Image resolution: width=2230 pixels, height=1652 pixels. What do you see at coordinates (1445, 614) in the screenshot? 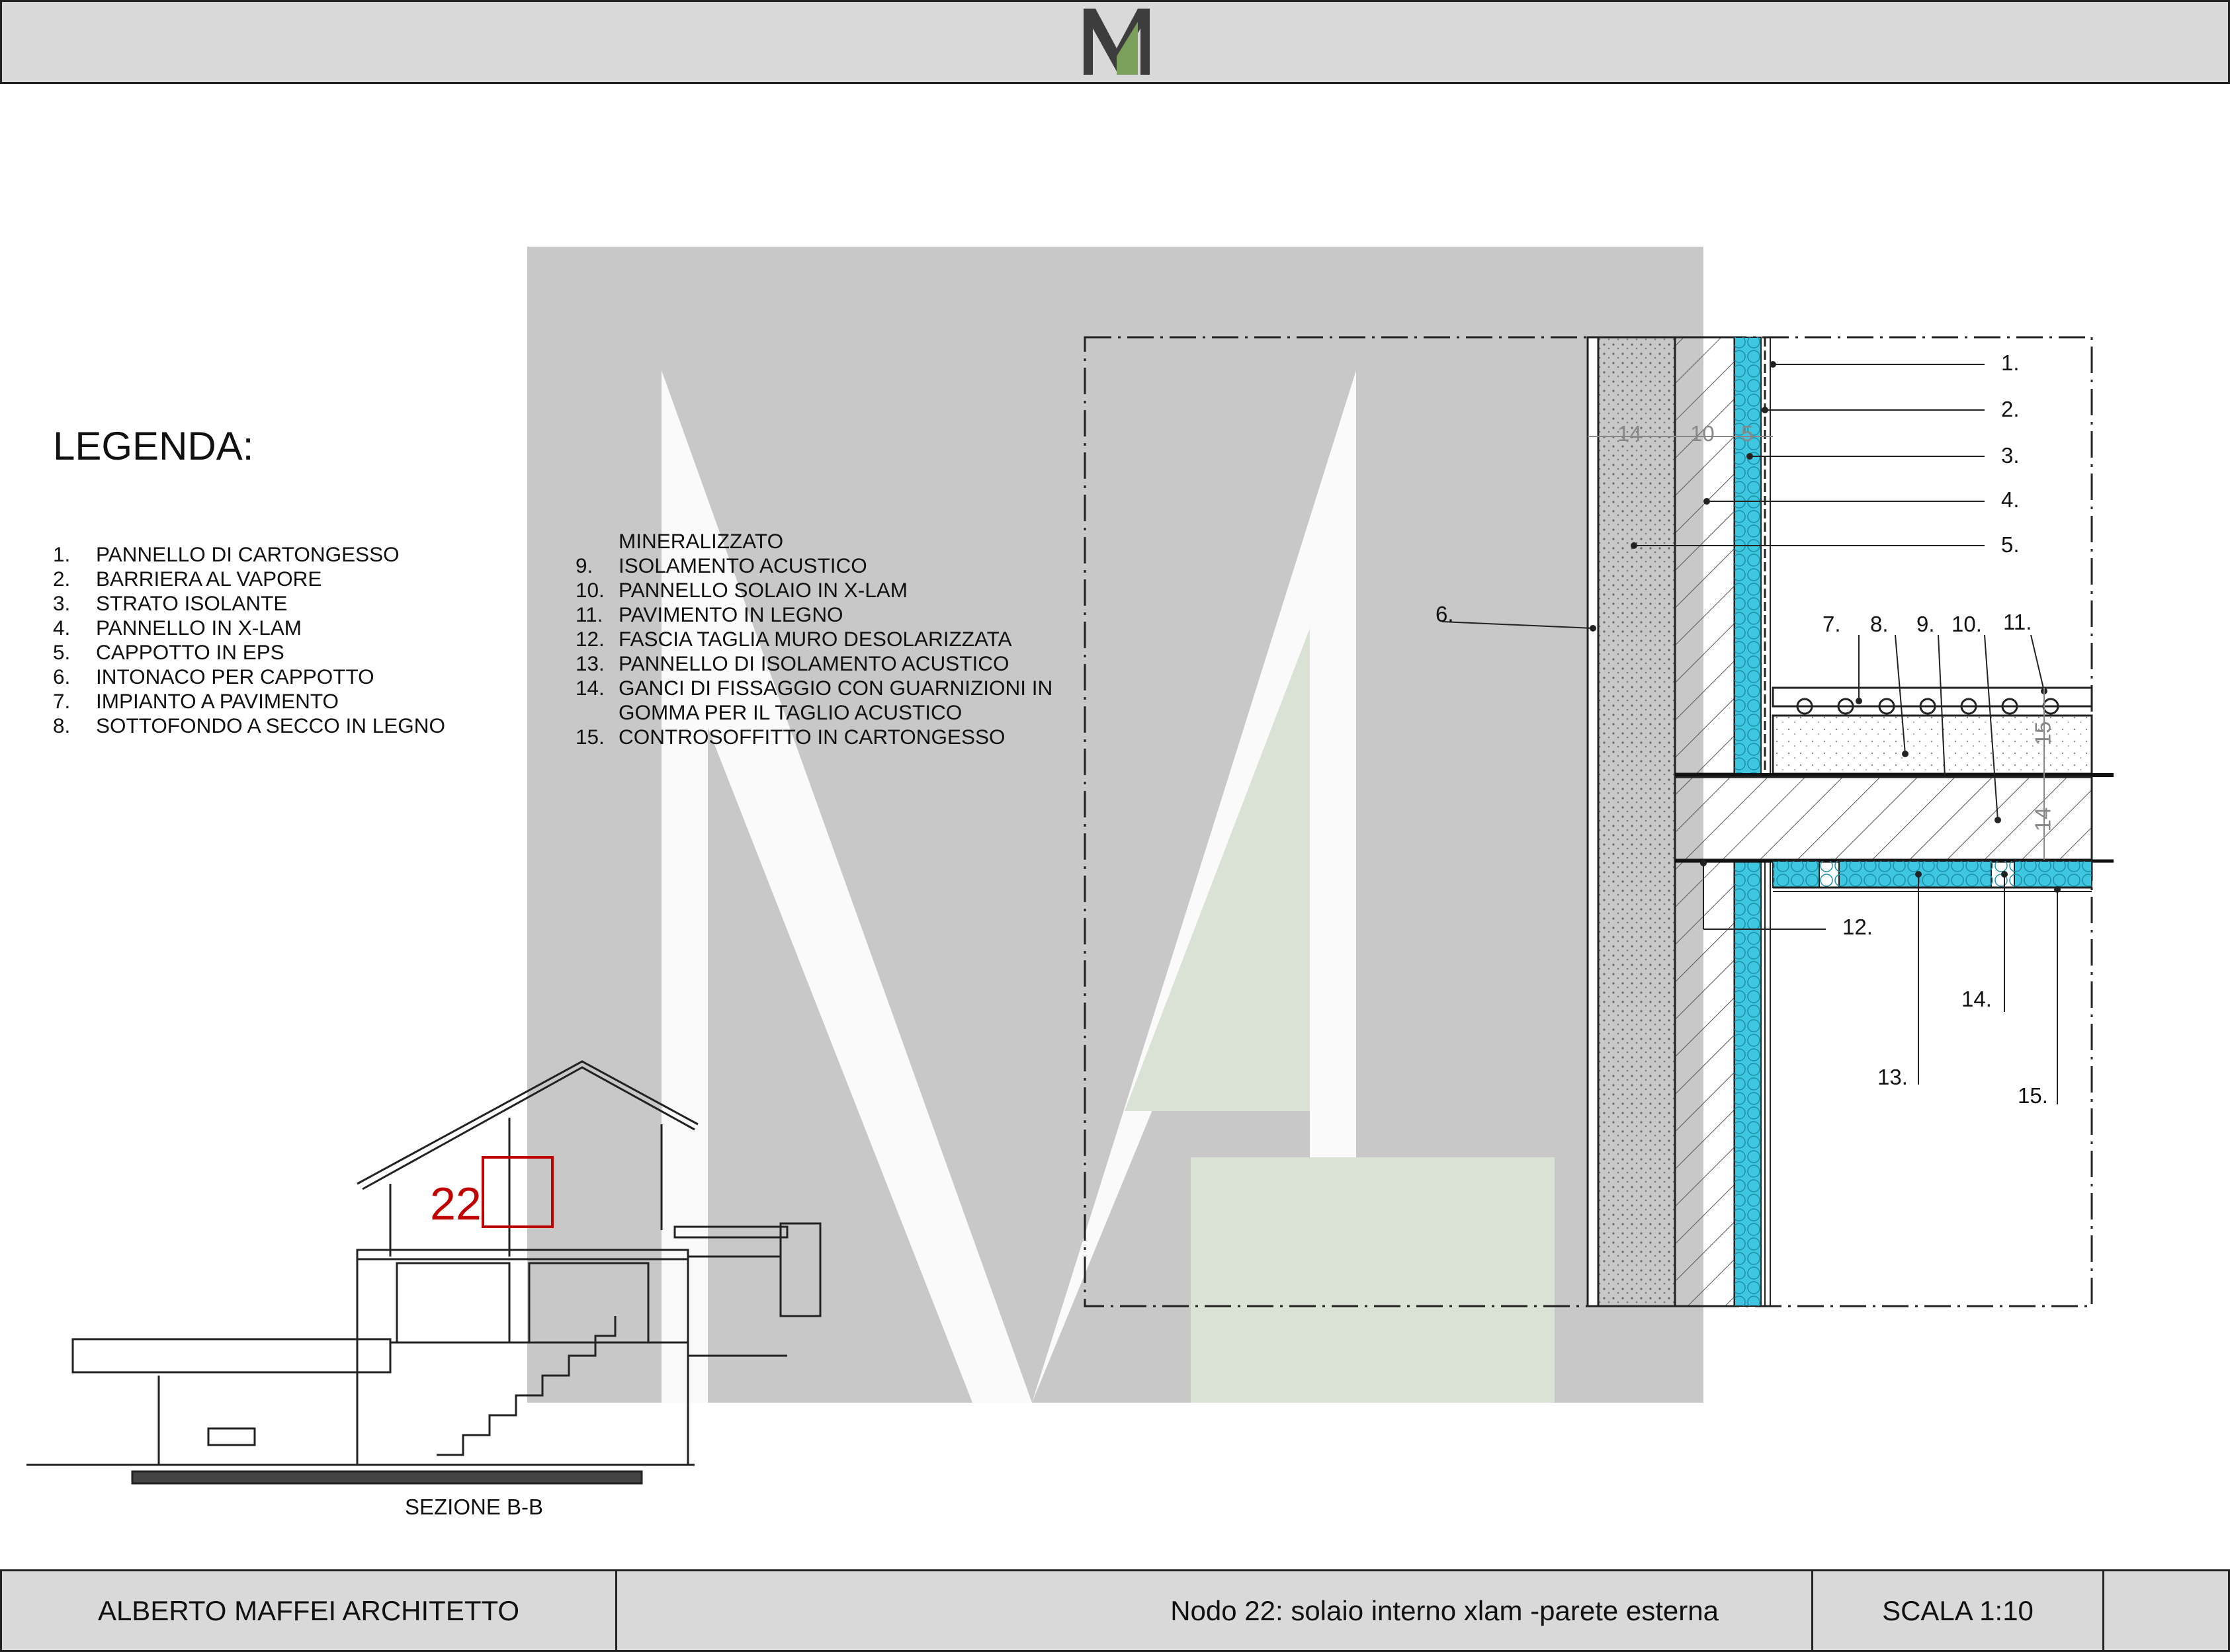
I see `callout-6: 6.` at bounding box center [1445, 614].